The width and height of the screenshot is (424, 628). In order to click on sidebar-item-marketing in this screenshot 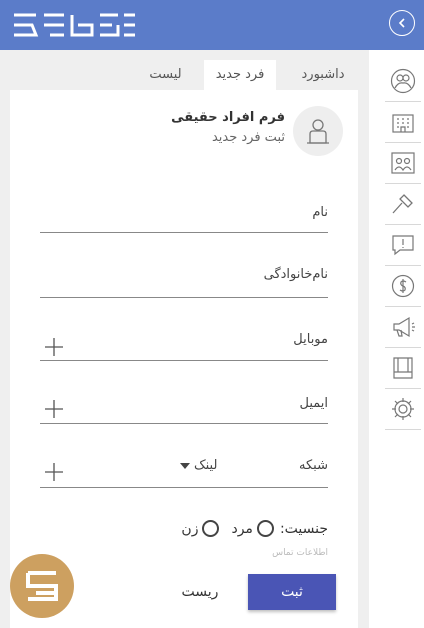, I will do `click(403, 327)`.